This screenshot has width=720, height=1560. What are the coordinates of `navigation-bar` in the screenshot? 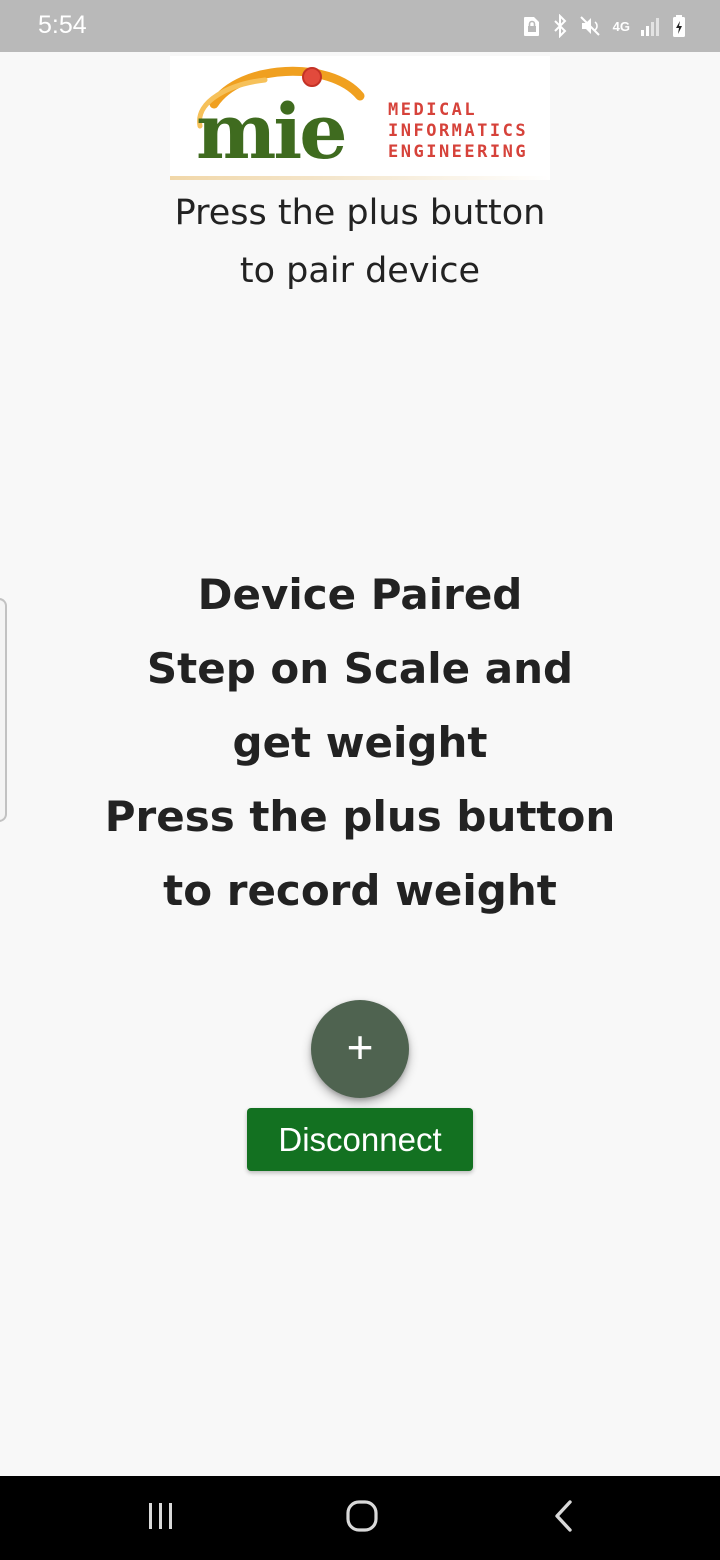 It's located at (360, 1518).